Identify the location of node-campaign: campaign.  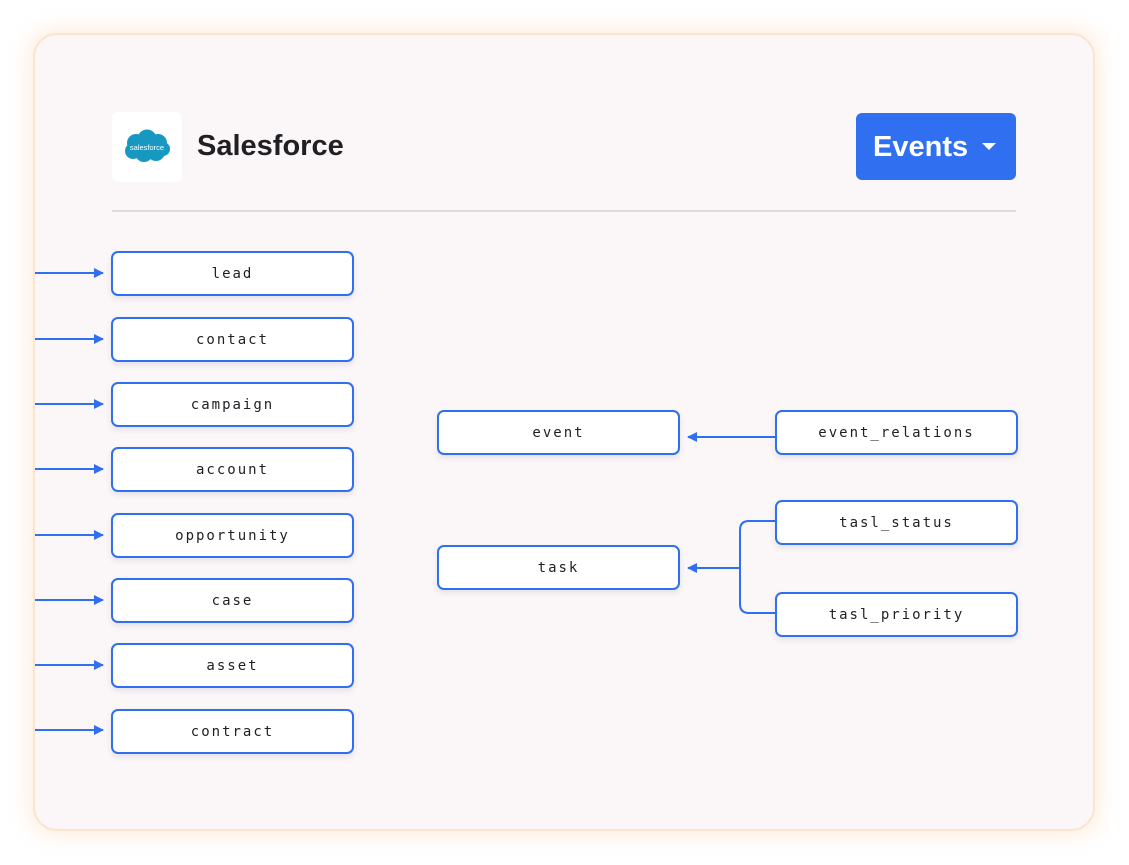
(232, 404).